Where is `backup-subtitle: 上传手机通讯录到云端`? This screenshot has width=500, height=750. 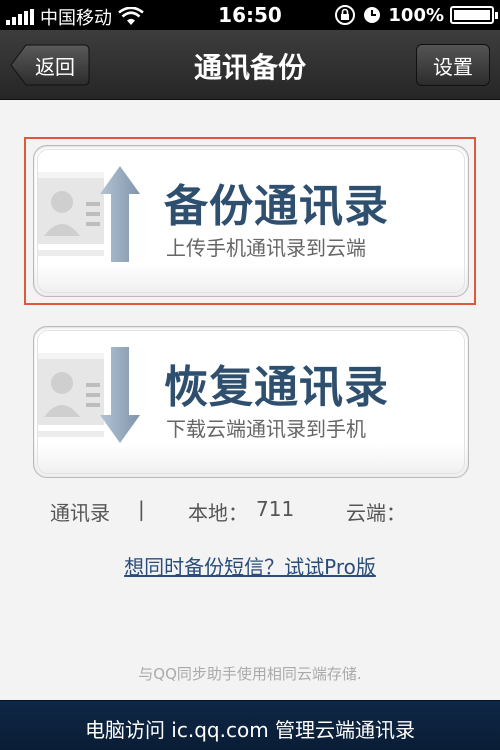
backup-subtitle: 上传手机通讯录到云端 is located at coordinates (266, 248).